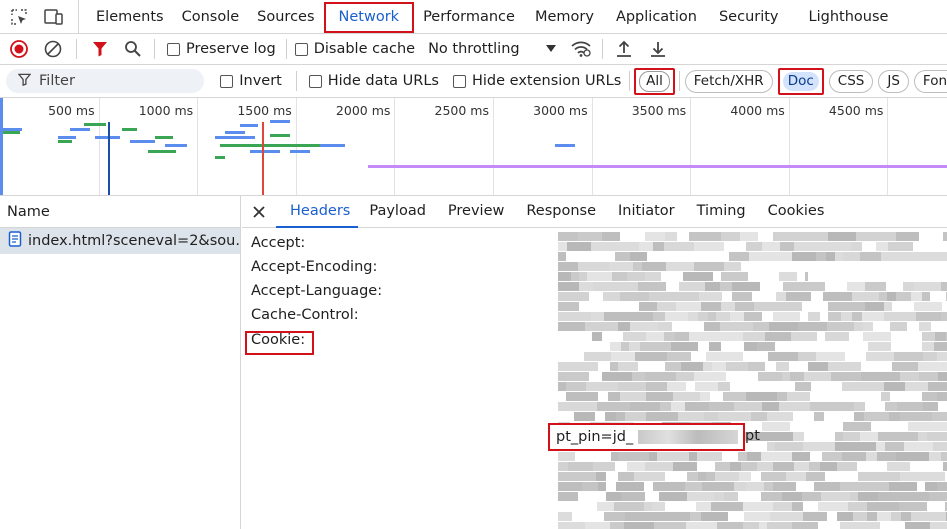 This screenshot has width=947, height=529. I want to click on tab-initiator: Initiator, so click(646, 212).